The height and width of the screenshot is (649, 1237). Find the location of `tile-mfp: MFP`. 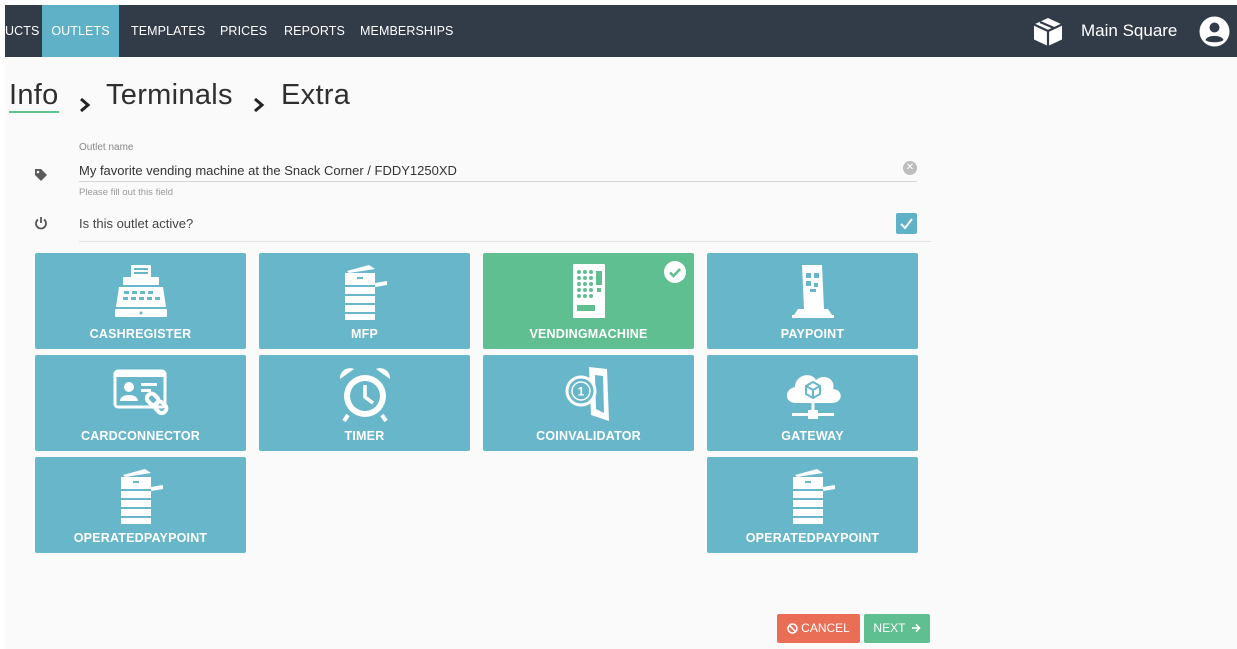

tile-mfp: MFP is located at coordinates (364, 301).